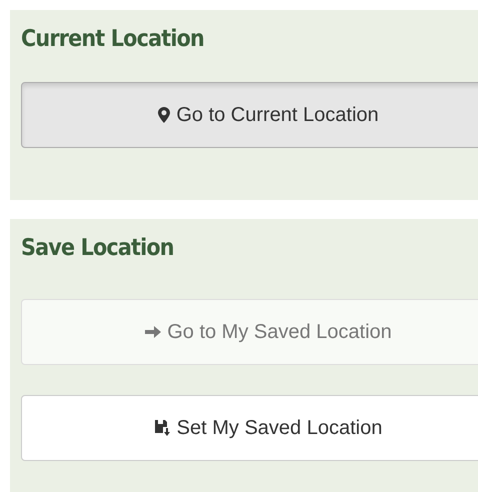 This screenshot has height=492, width=478. Describe the element at coordinates (162, 428) in the screenshot. I see `floppy-arrow-icon` at that location.